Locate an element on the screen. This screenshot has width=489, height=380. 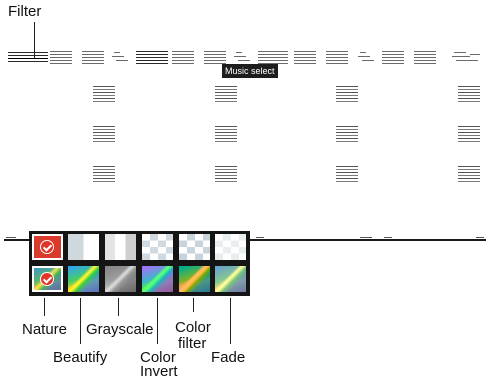
nature-callout-label: Nature is located at coordinates (45, 329).